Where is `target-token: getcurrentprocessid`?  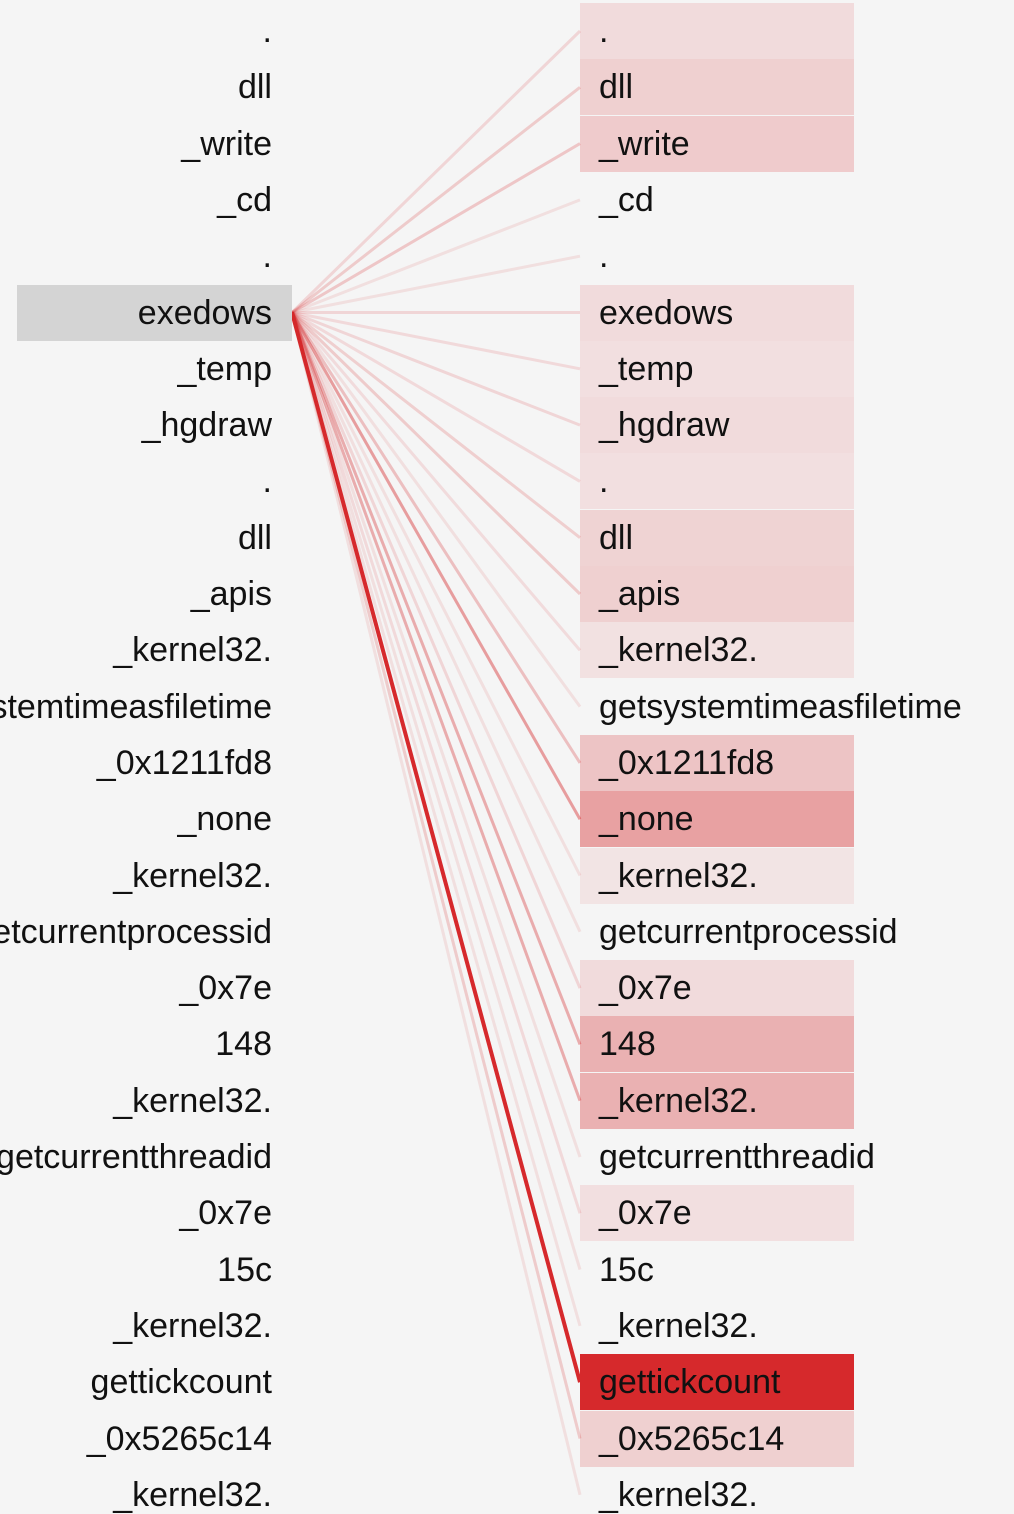
target-token: getcurrentprocessid is located at coordinates (797, 932).